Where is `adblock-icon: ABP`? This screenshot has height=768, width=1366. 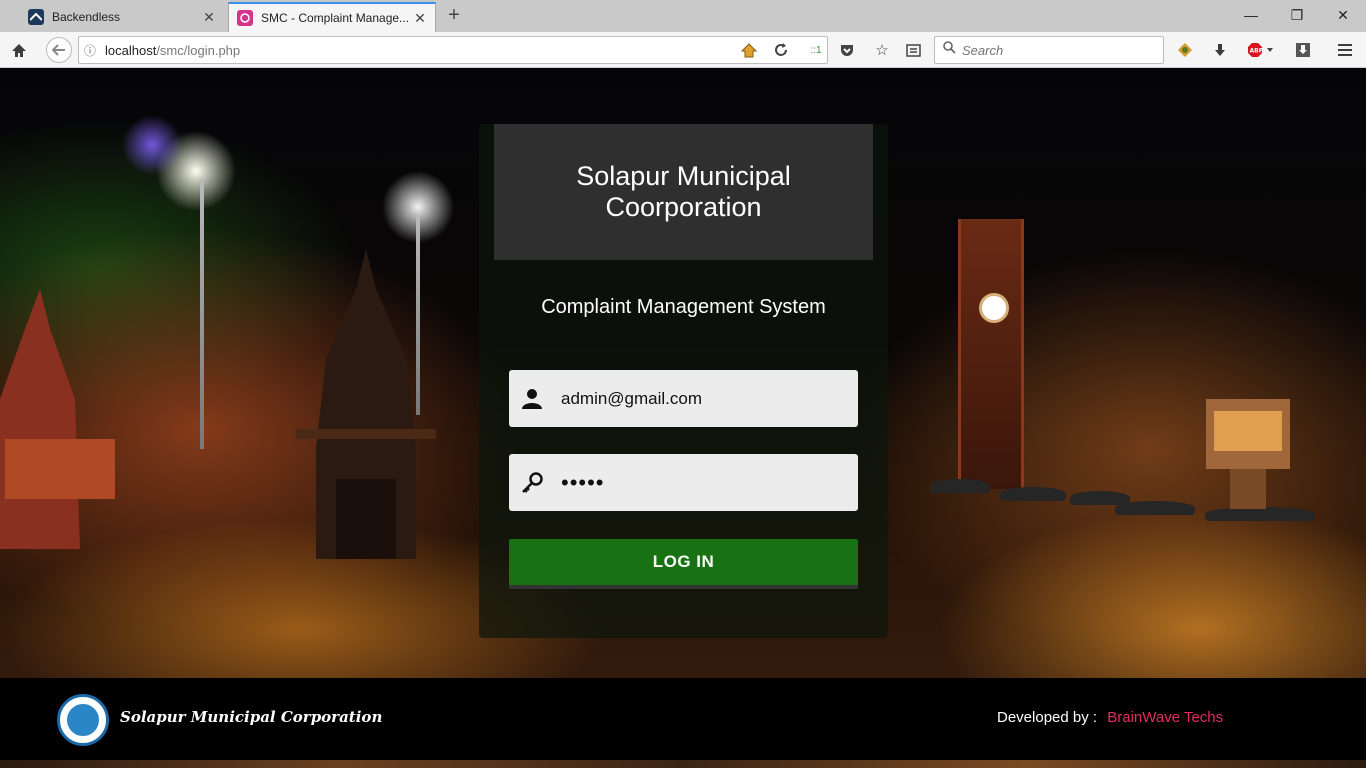
adblock-icon: ABP is located at coordinates (1261, 50).